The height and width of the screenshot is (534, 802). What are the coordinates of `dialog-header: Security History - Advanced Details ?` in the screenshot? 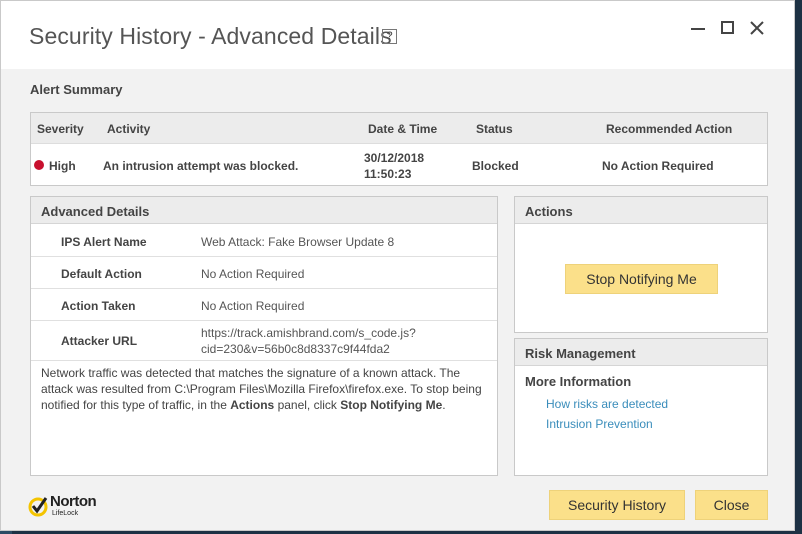 It's located at (397, 35).